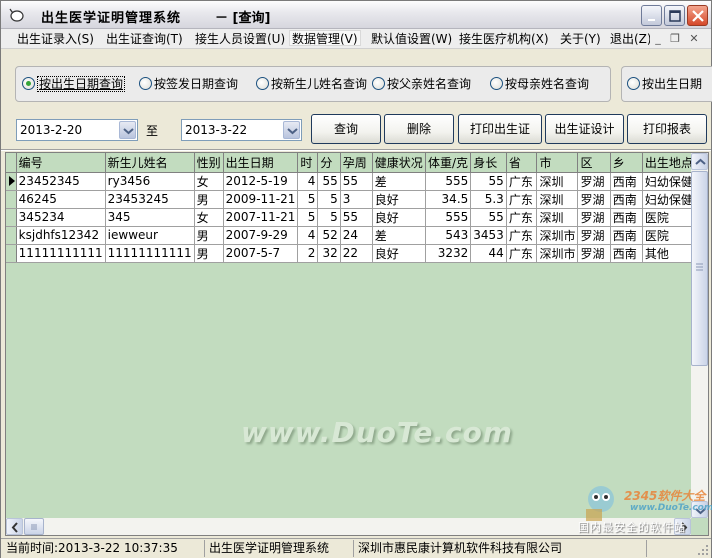 The image size is (712, 558). Describe the element at coordinates (291, 130) in the screenshot. I see `date-to-dropdown-button` at that location.